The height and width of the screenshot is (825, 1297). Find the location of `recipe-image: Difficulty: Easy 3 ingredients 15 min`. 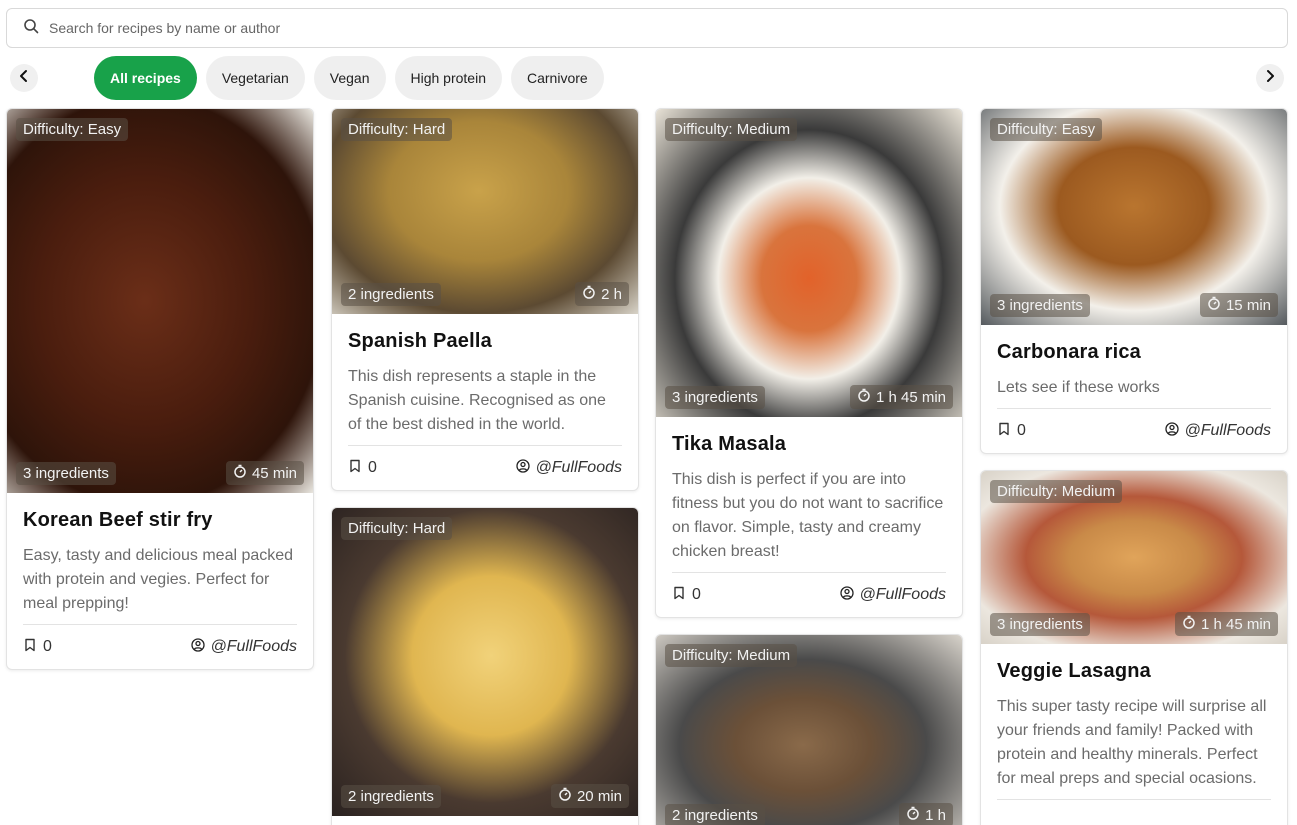

recipe-image: Difficulty: Easy 3 ingredients 15 min is located at coordinates (1134, 217).